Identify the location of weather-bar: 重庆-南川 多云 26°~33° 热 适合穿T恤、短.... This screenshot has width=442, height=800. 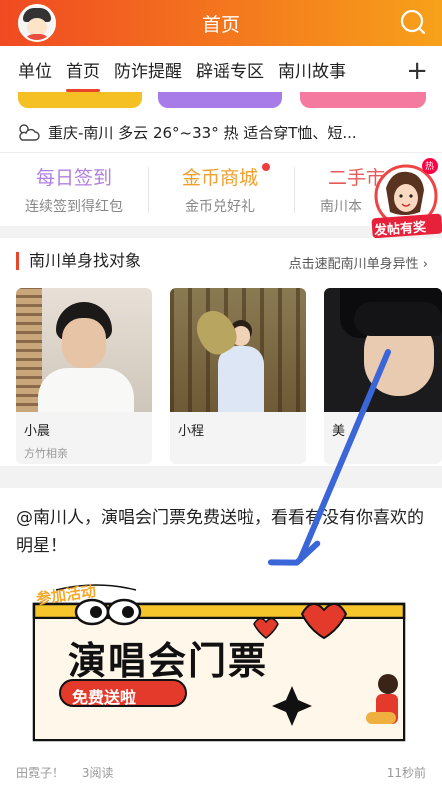
(221, 132).